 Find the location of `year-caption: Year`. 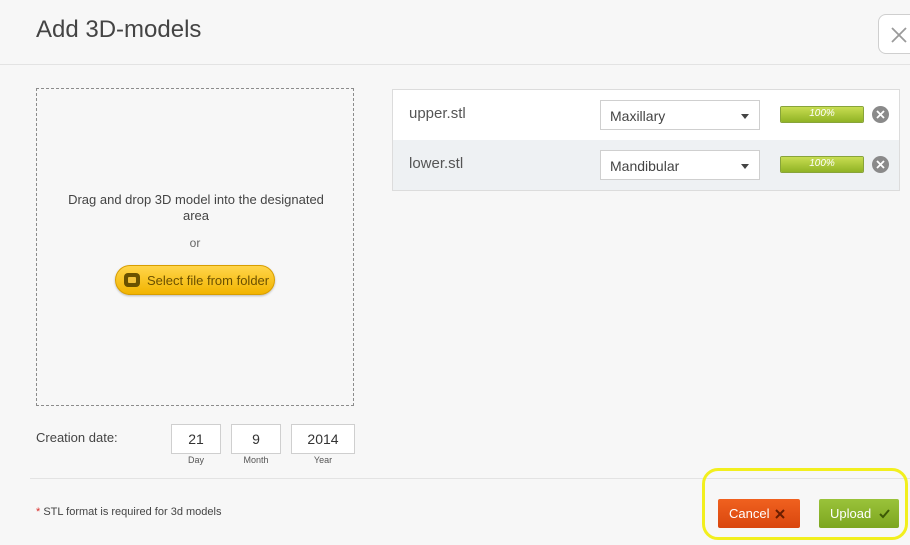

year-caption: Year is located at coordinates (323, 460).